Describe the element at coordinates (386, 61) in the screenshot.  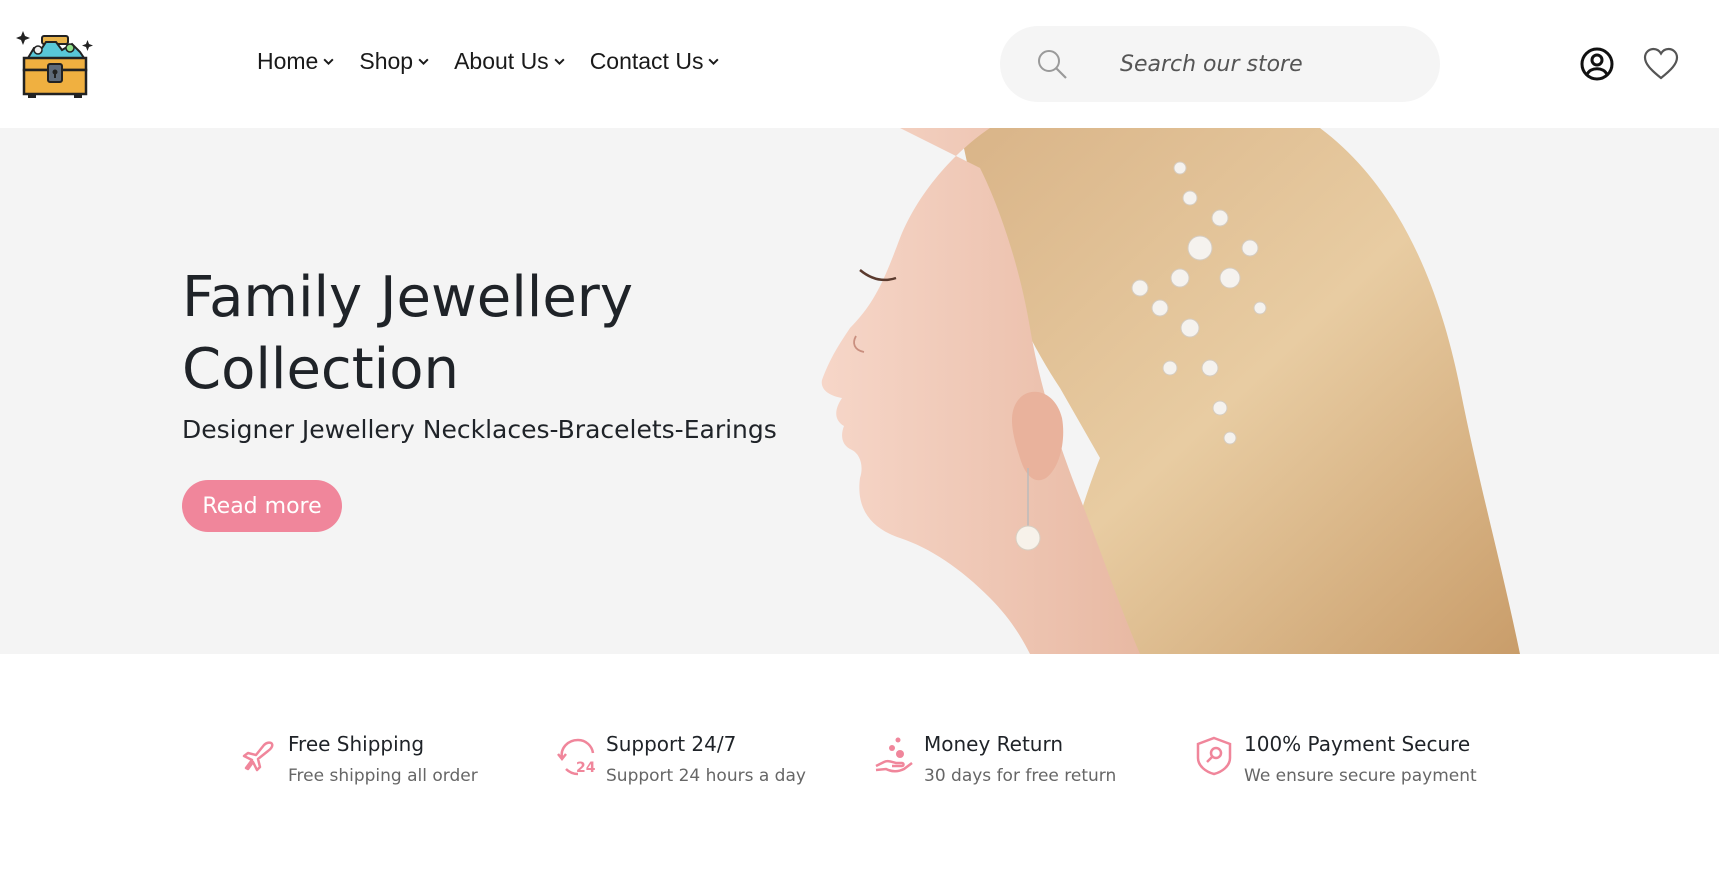
I see `nav-item-label: Shop` at that location.